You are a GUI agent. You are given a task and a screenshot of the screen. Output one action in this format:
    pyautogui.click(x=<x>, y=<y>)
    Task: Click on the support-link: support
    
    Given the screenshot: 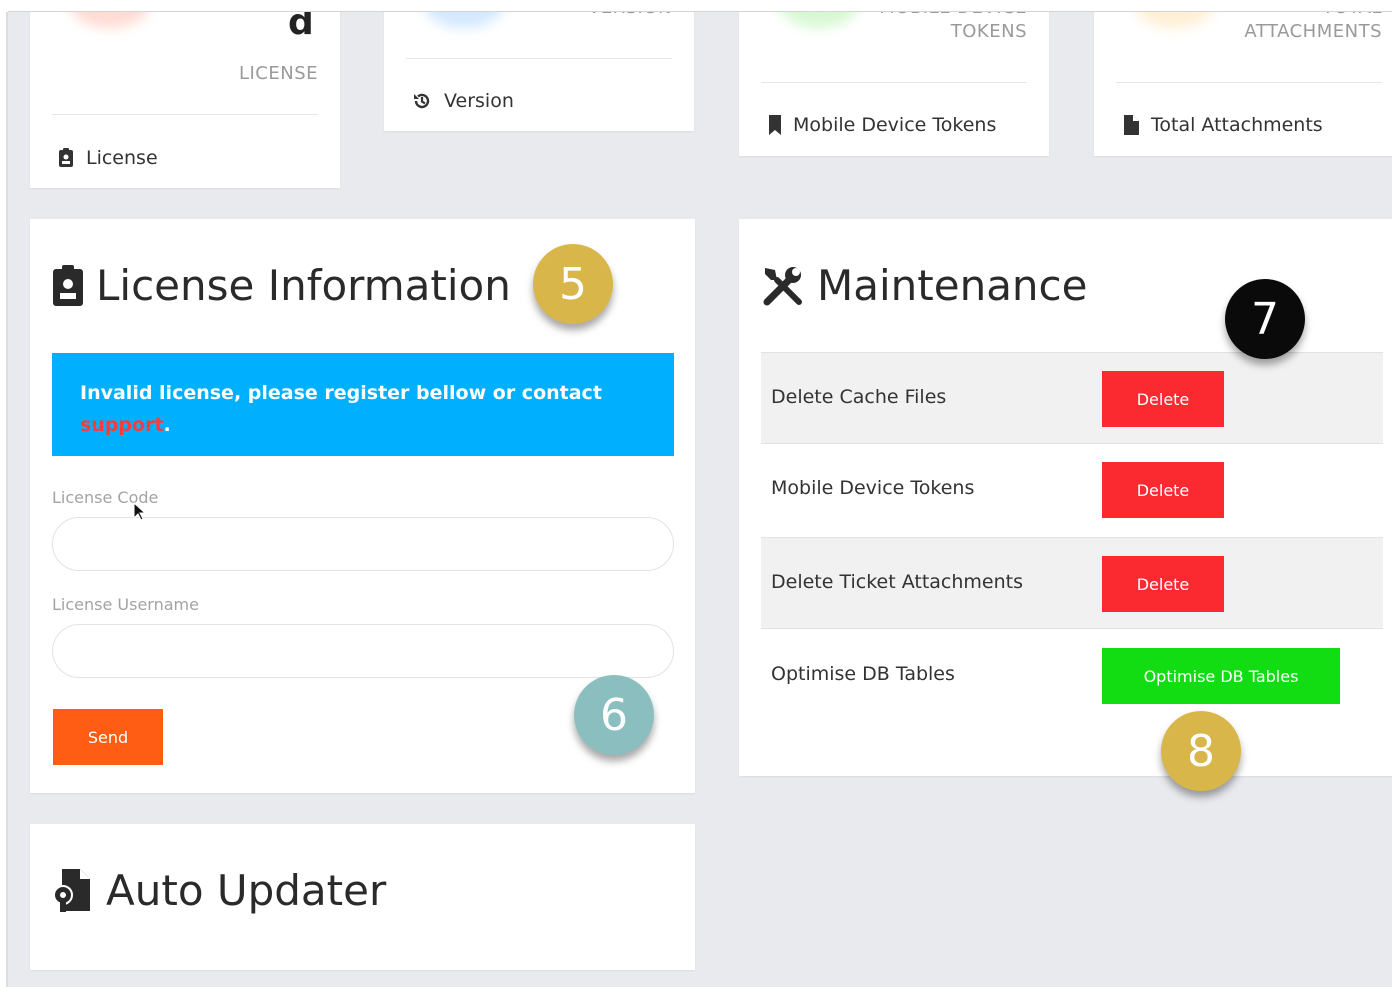 What is the action you would take?
    pyautogui.click(x=122, y=425)
    